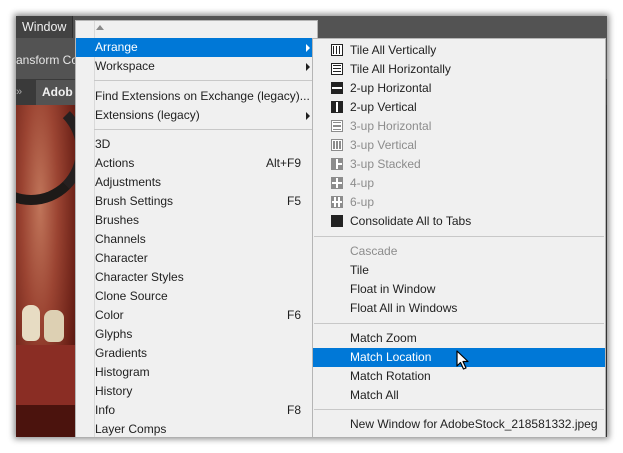  Describe the element at coordinates (337, 126) in the screenshot. I see `three-up-horizontal-icon` at that location.